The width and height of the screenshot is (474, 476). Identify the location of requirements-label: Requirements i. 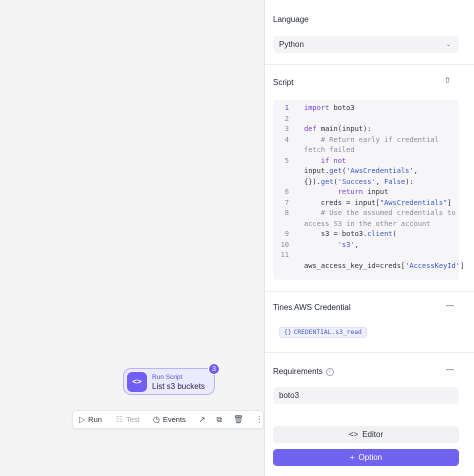
(303, 371).